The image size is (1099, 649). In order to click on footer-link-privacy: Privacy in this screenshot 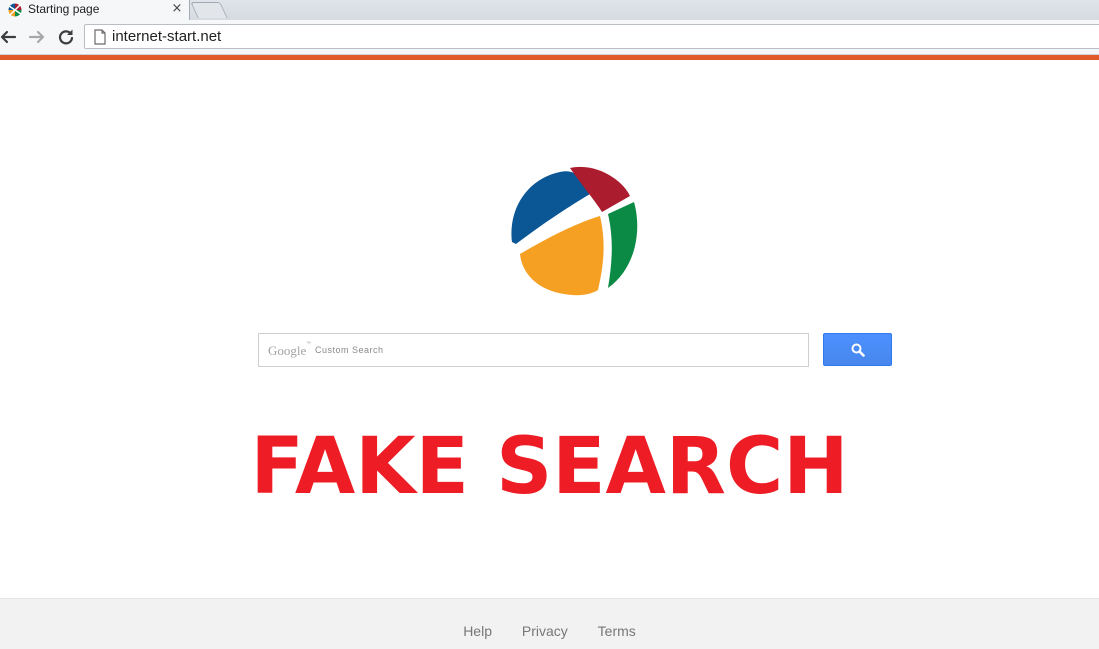, I will do `click(545, 631)`.